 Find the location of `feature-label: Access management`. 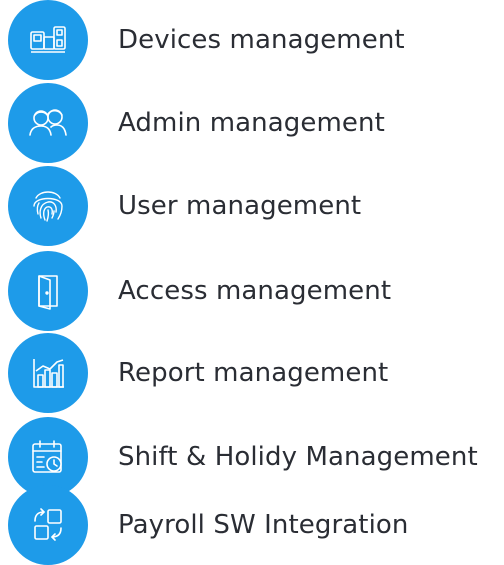

feature-label: Access management is located at coordinates (255, 291).